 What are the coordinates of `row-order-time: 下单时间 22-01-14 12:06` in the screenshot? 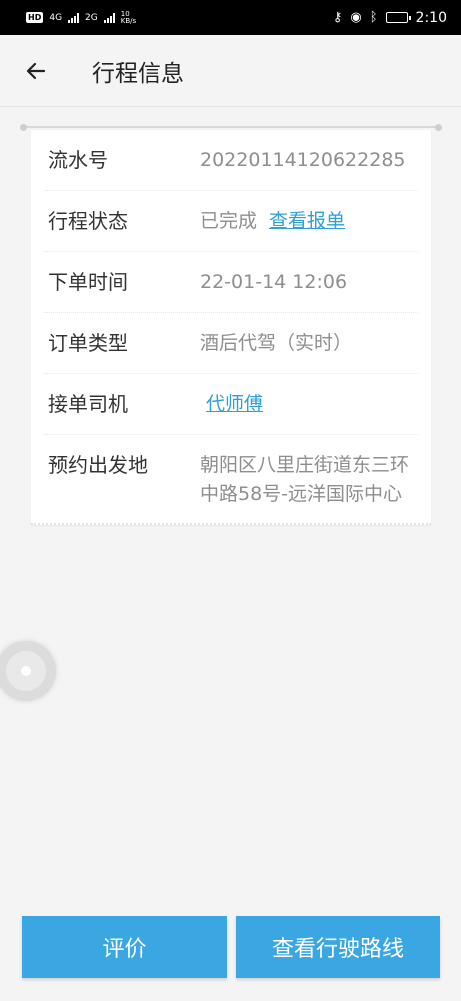 It's located at (231, 282).